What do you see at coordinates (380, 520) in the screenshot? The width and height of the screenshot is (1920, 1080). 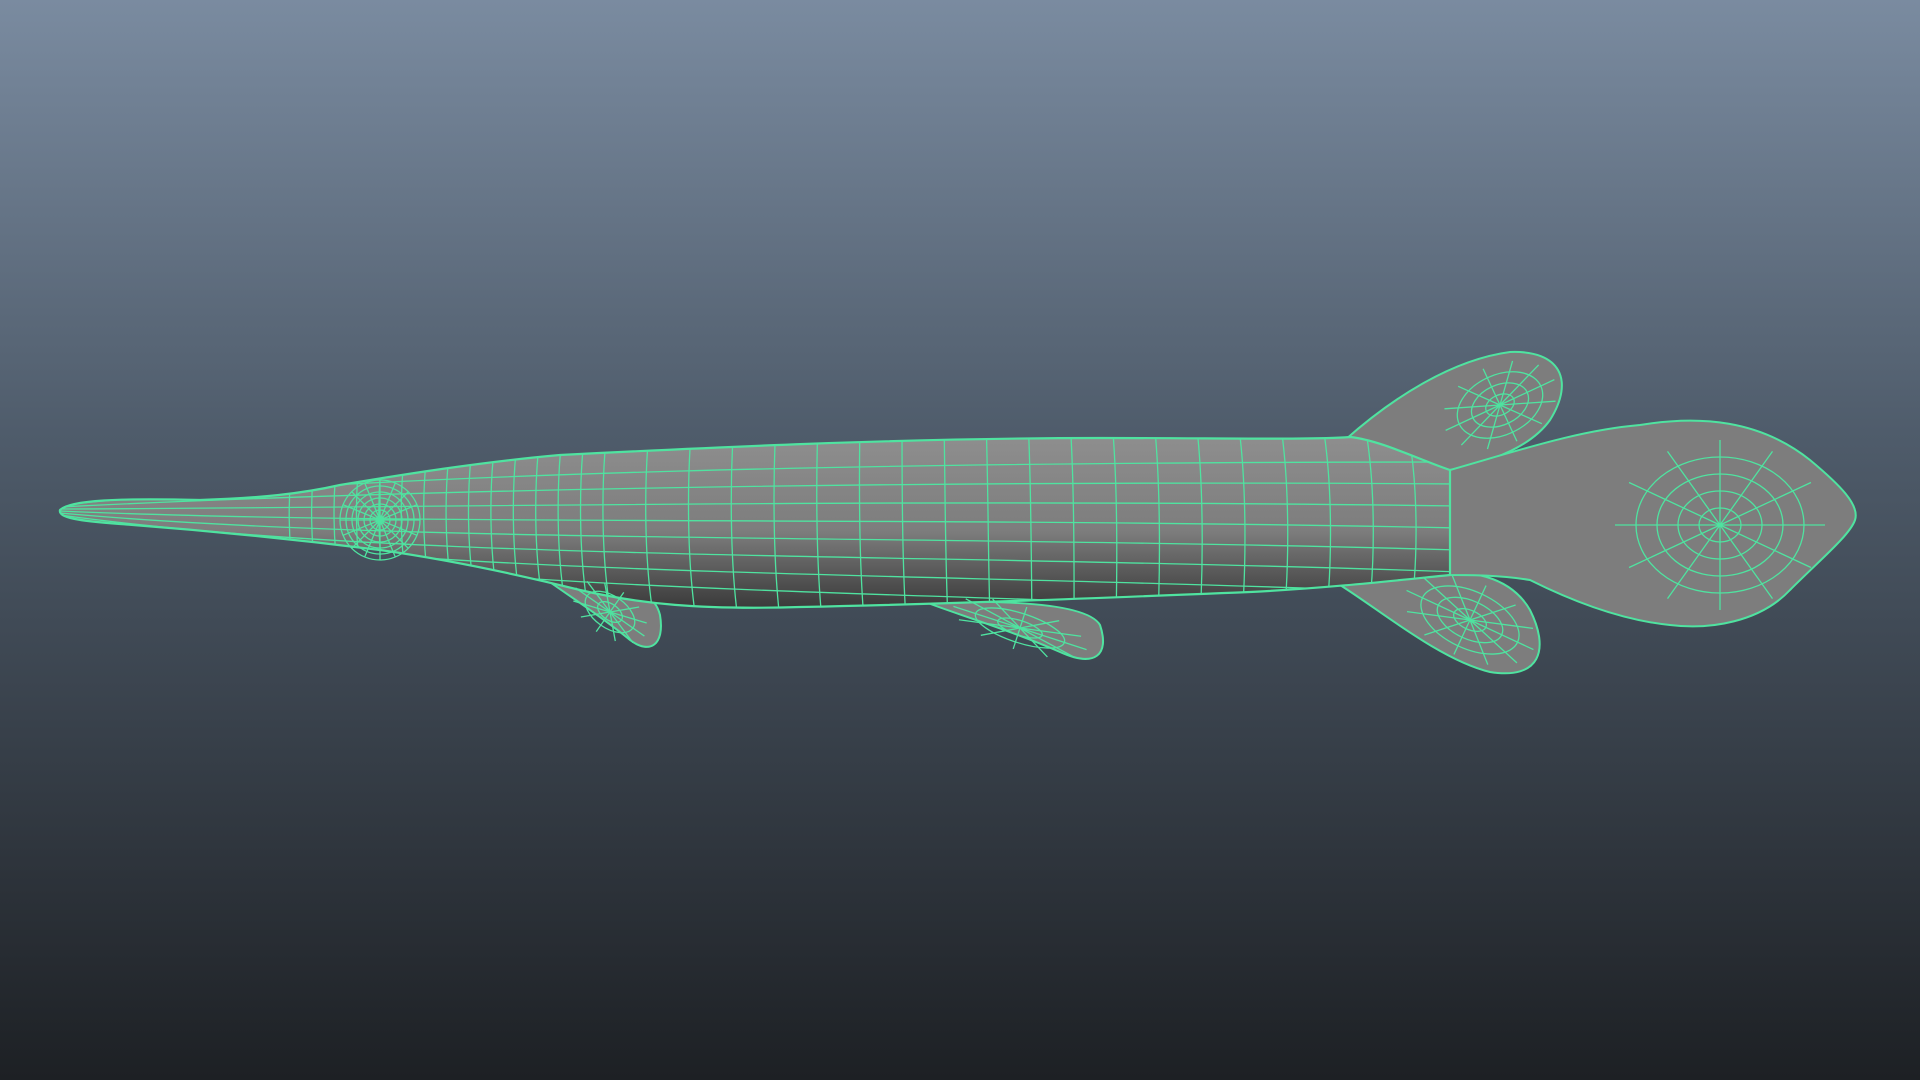 I see `eye-topology-spiral` at bounding box center [380, 520].